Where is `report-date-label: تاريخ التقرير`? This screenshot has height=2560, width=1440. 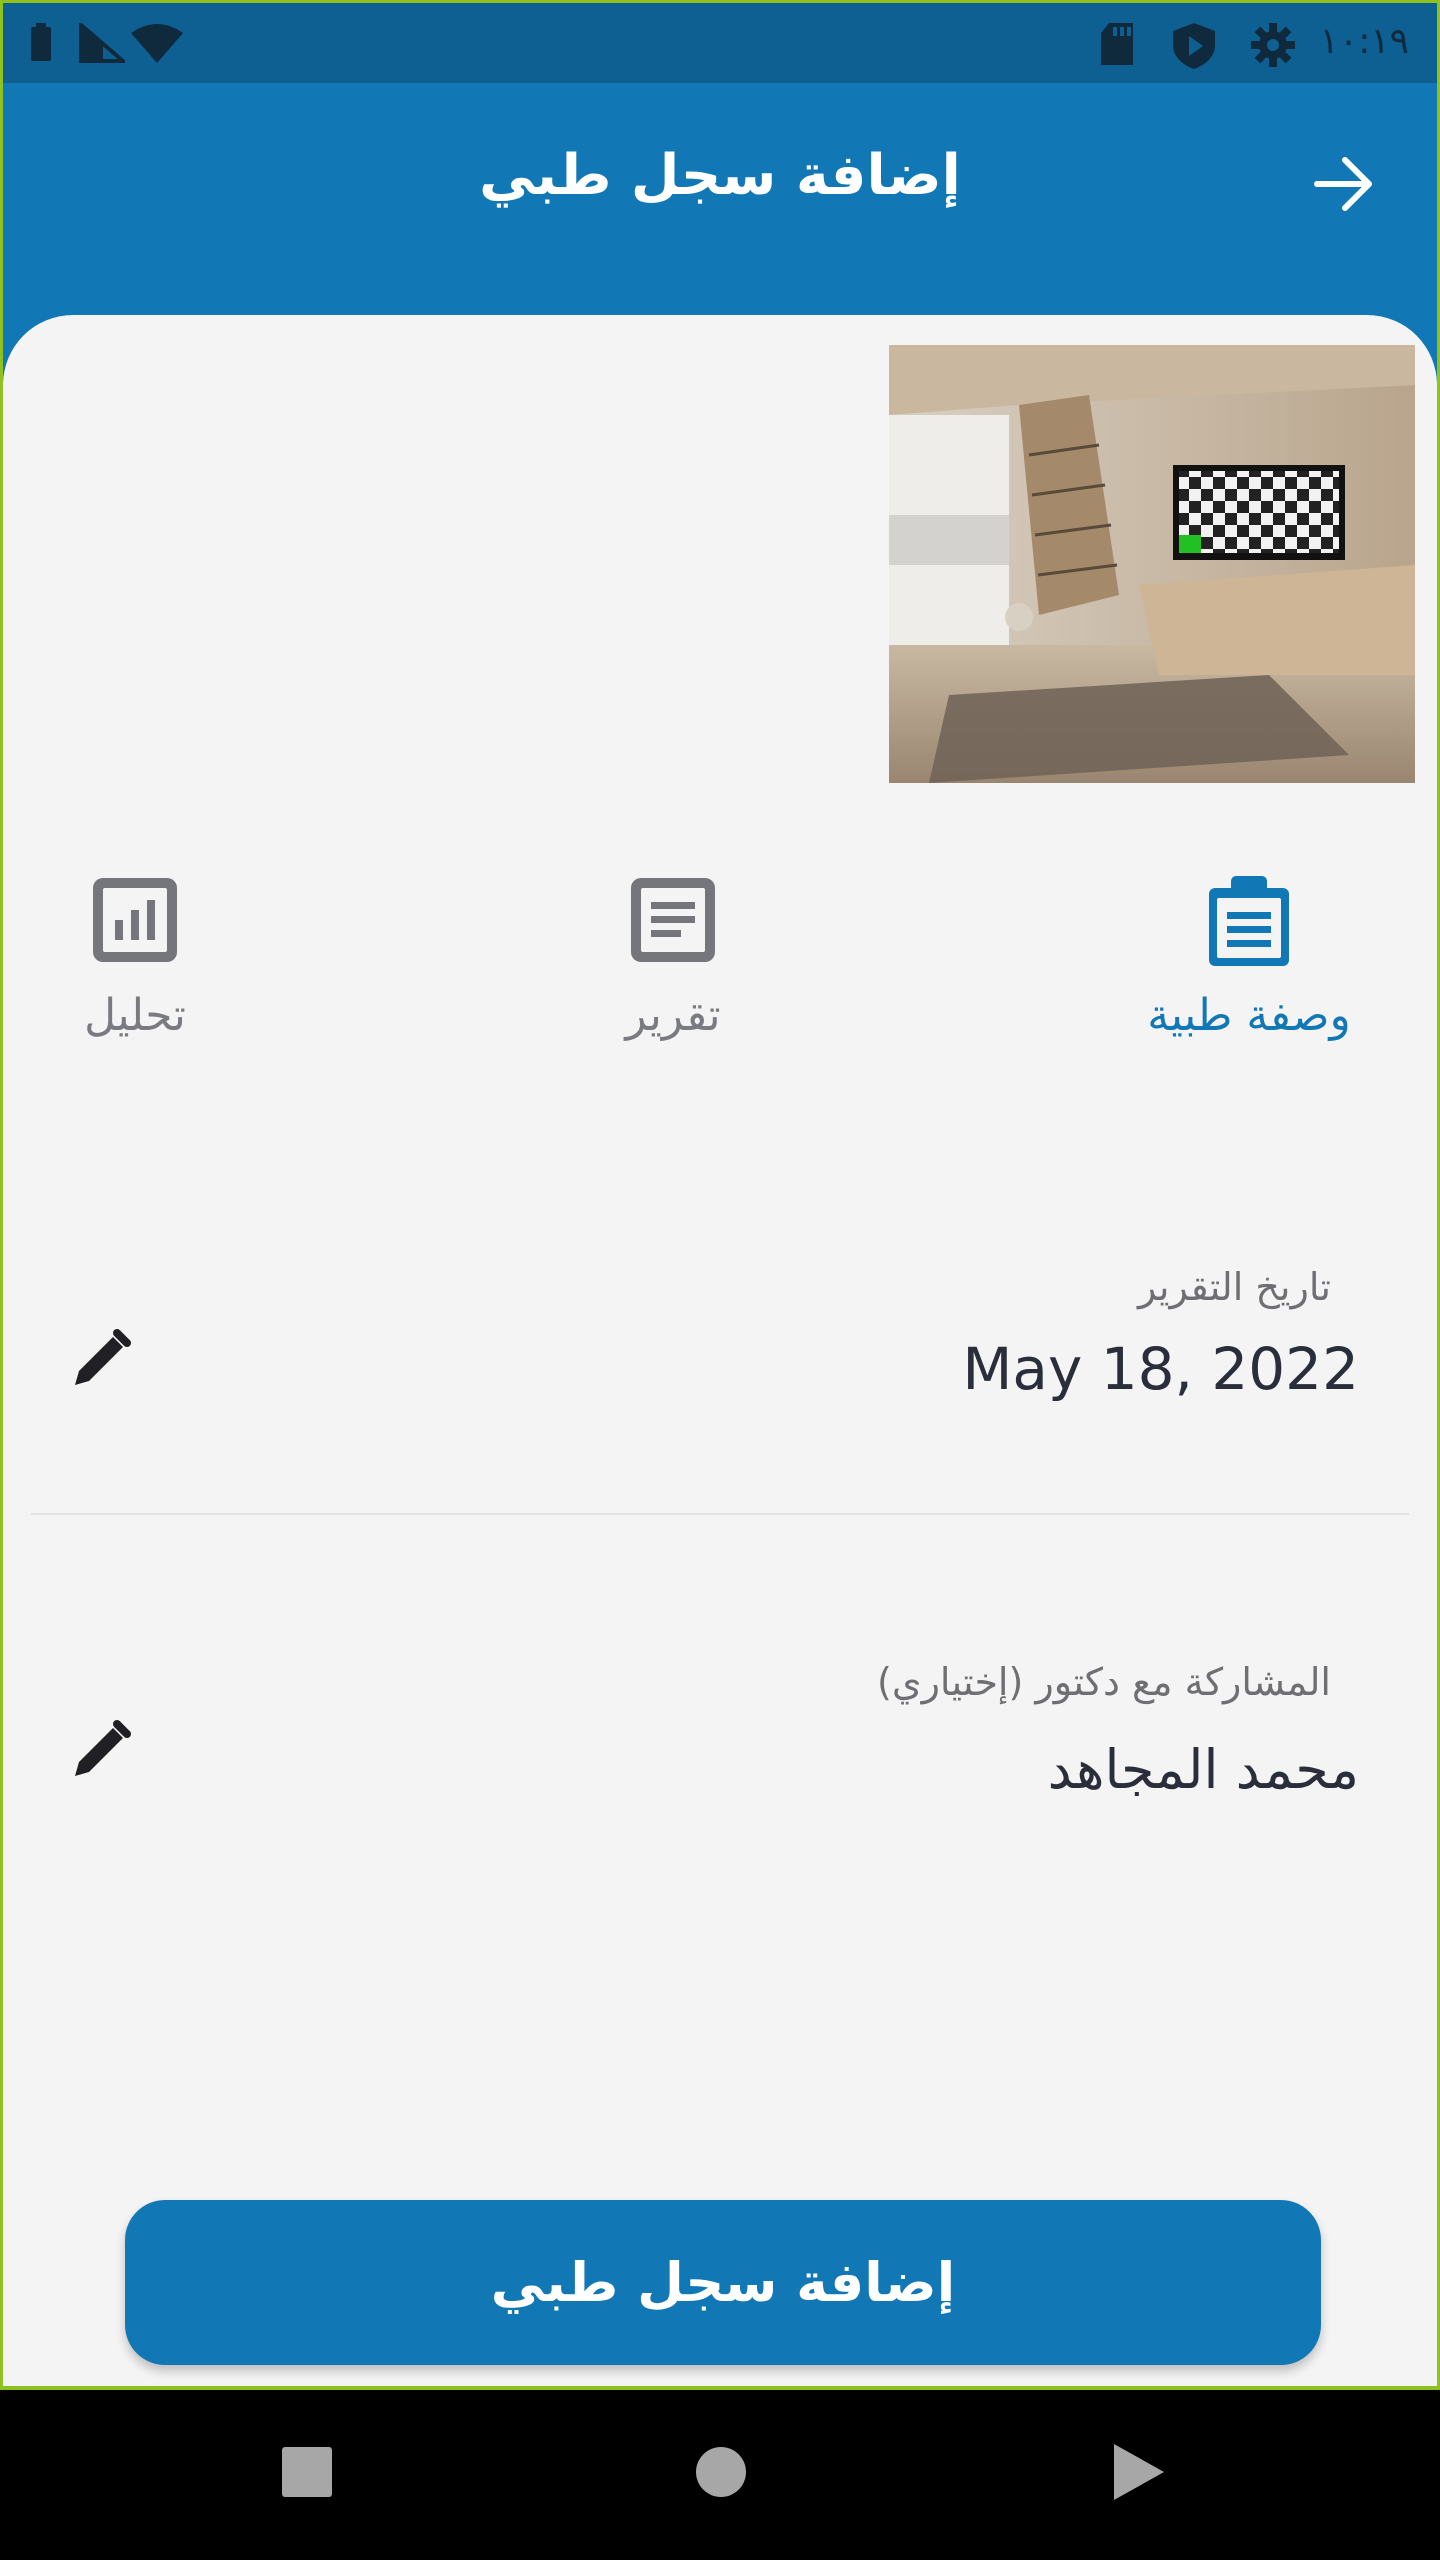
report-date-label: تاريخ التقرير is located at coordinates (1234, 1287).